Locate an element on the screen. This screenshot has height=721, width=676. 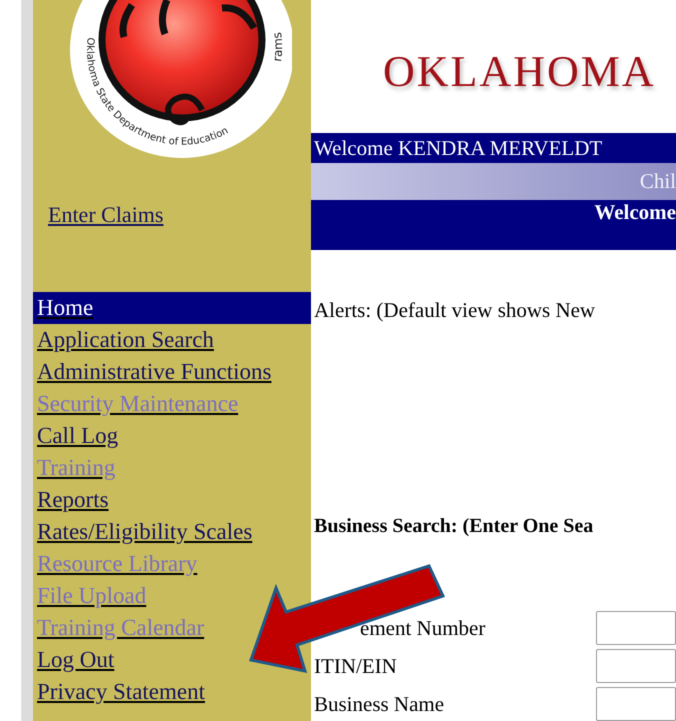
enter-claims-link: Enter Claims is located at coordinates (106, 214).